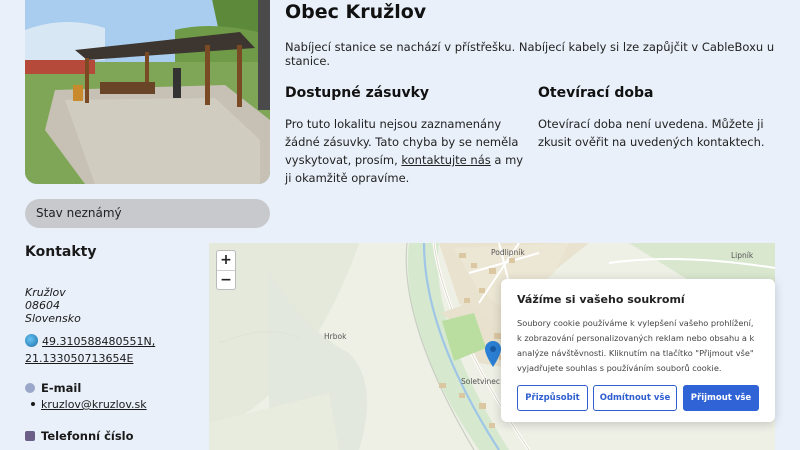 This screenshot has width=800, height=450. I want to click on bullet, so click(33, 404).